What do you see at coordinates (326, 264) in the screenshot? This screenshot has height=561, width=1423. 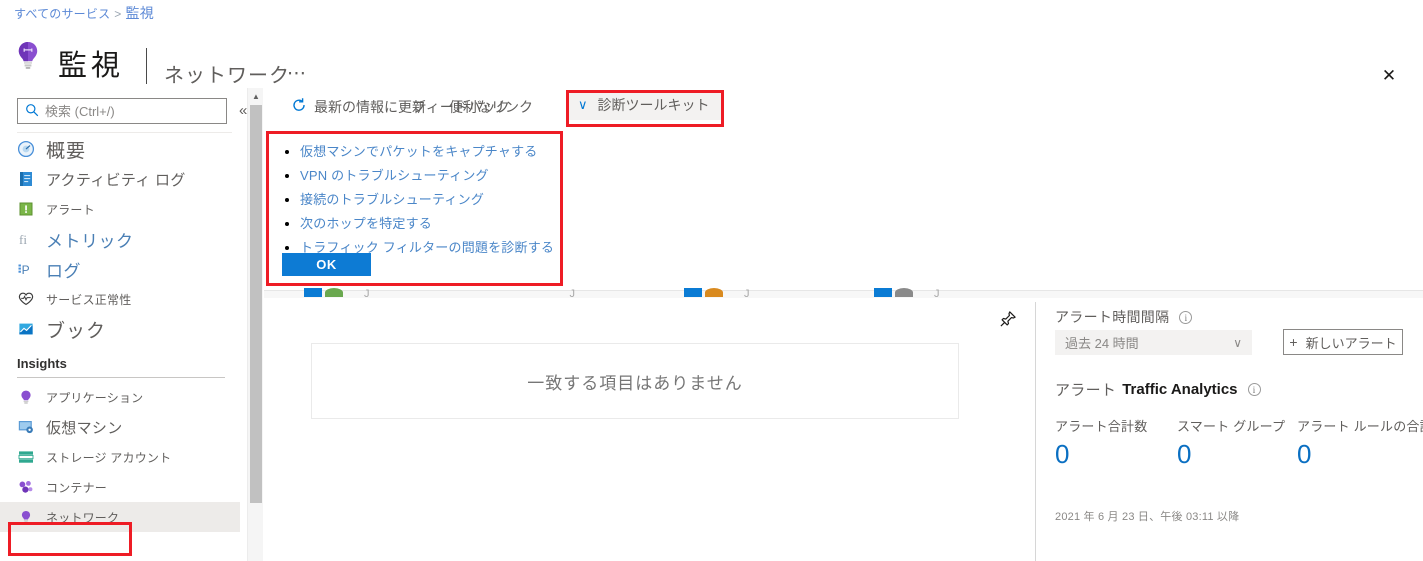 I see `ok-button: OK` at bounding box center [326, 264].